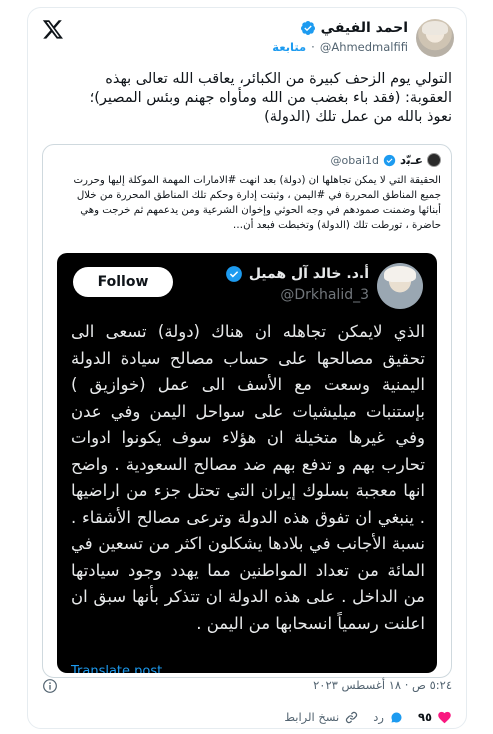  I want to click on x-logo-icon, so click(53, 29).